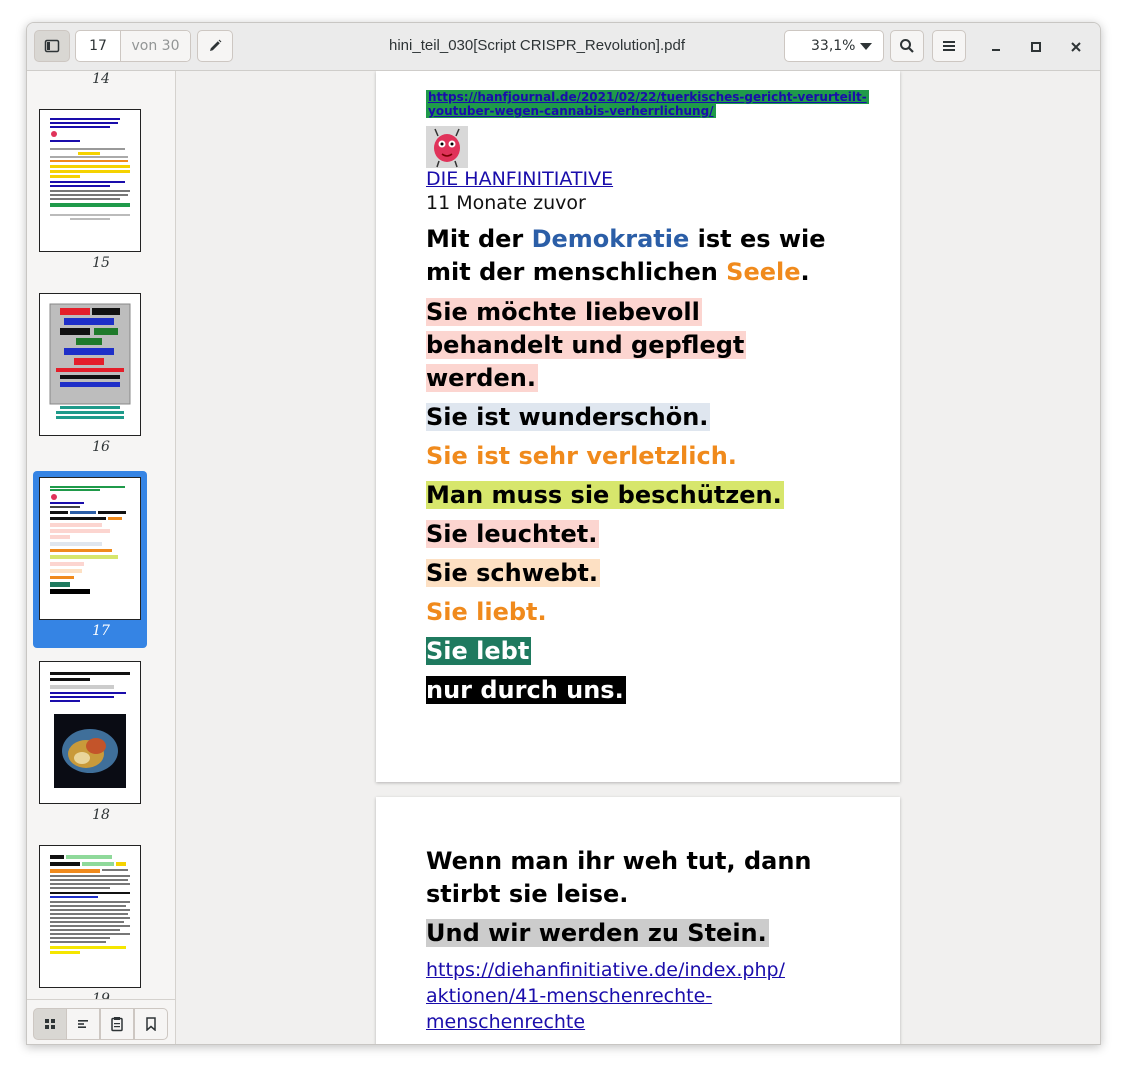 This screenshot has width=1125, height=1072. What do you see at coordinates (101, 79) in the screenshot?
I see `thumb-page-number: 14` at bounding box center [101, 79].